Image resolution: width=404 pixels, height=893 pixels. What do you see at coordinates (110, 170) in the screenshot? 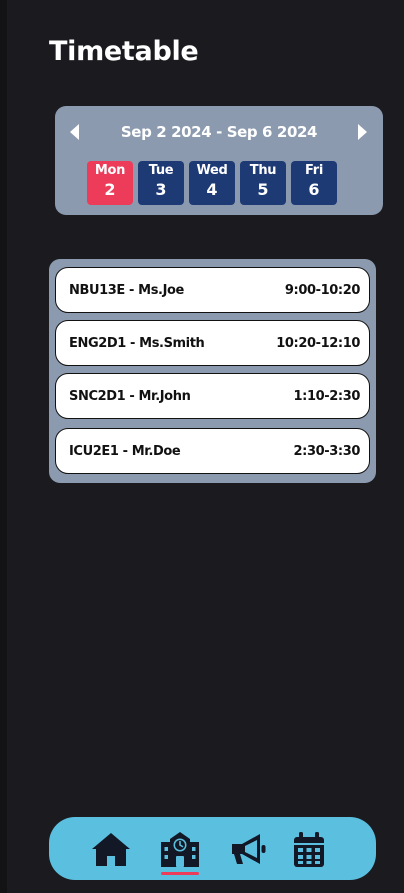
I see `day-name: Mon` at bounding box center [110, 170].